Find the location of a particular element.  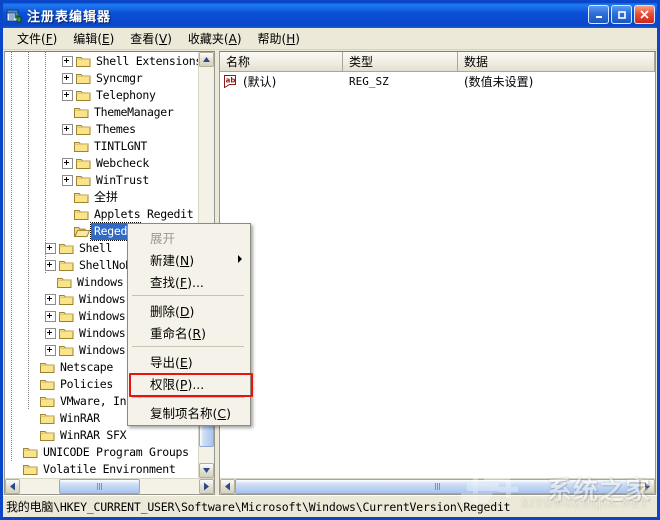

tree-item-telephony: Telephony is located at coordinates (109, 95).